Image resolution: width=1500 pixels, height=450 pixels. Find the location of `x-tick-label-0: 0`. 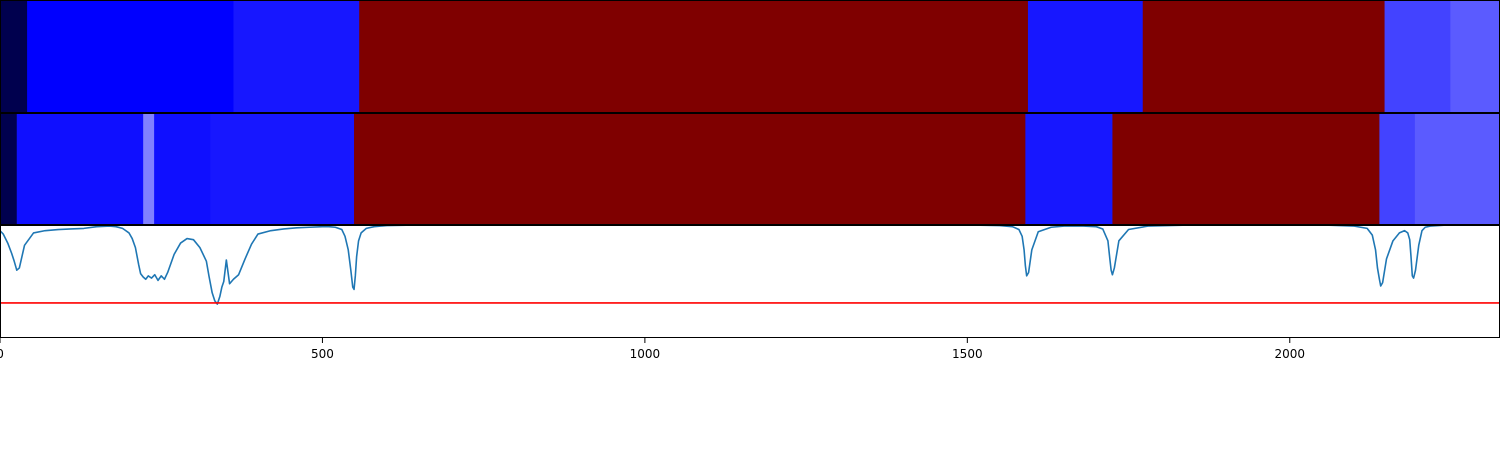

x-tick-label-0: 0 is located at coordinates (2, 354).